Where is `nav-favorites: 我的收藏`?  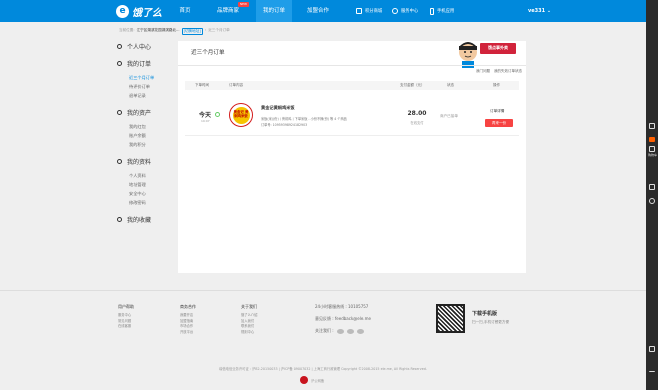
nav-favorites: 我的收藏 is located at coordinates (145, 219).